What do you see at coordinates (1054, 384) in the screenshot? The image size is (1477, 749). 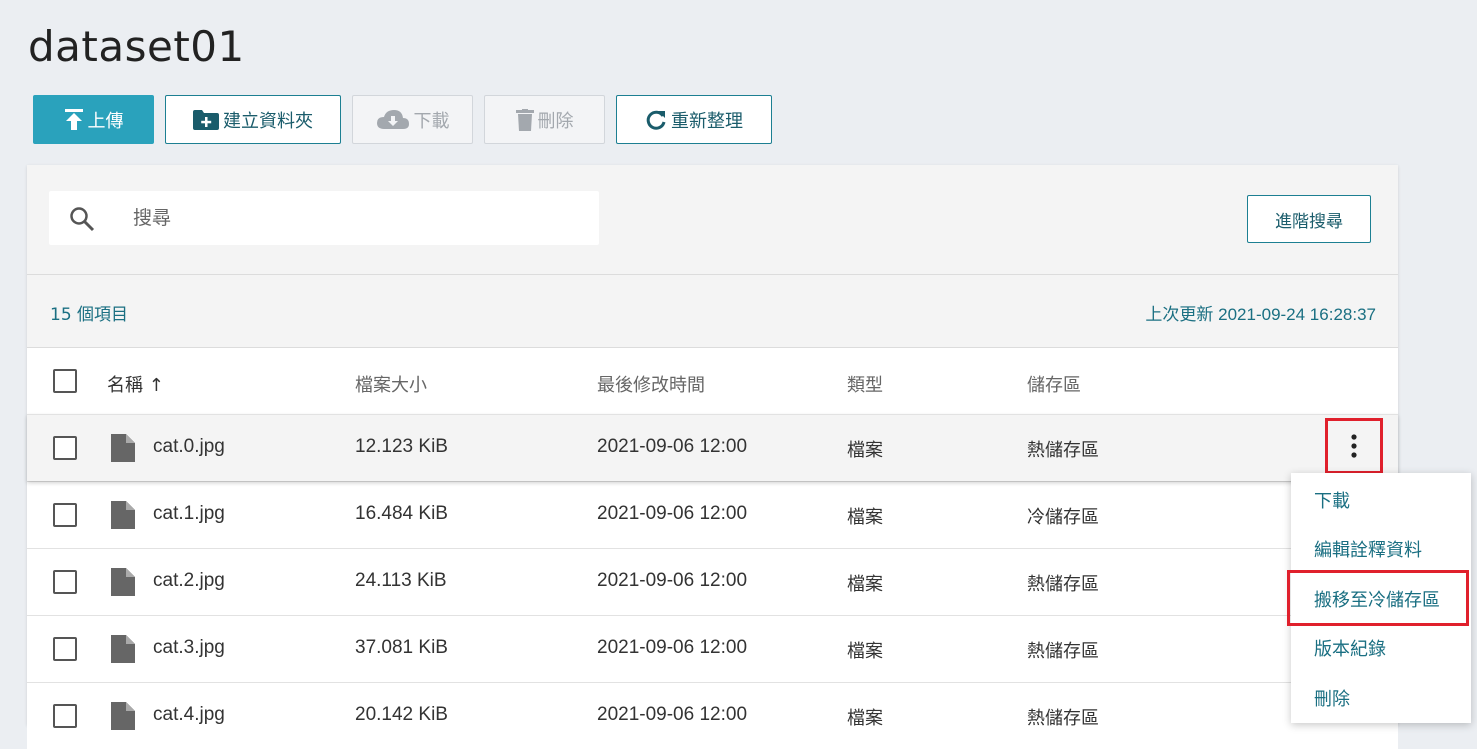 I see `column-header-storage: 儲存區` at bounding box center [1054, 384].